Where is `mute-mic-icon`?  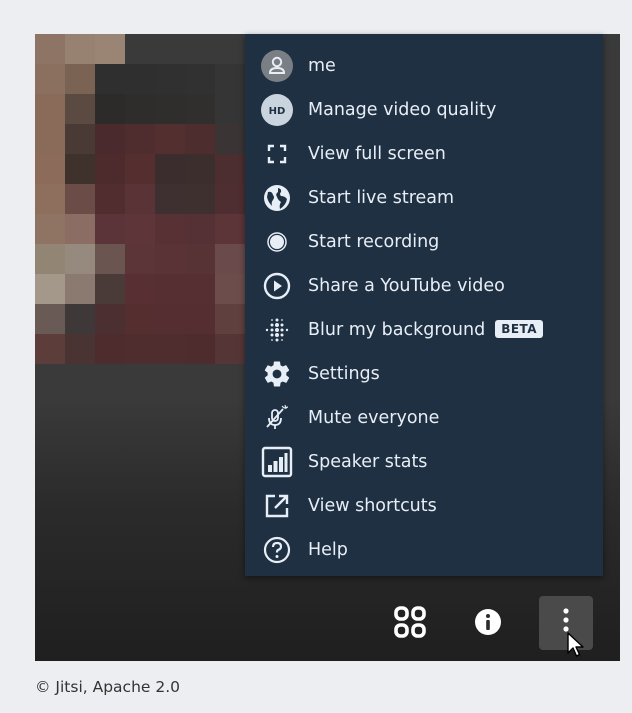 mute-mic-icon is located at coordinates (277, 418).